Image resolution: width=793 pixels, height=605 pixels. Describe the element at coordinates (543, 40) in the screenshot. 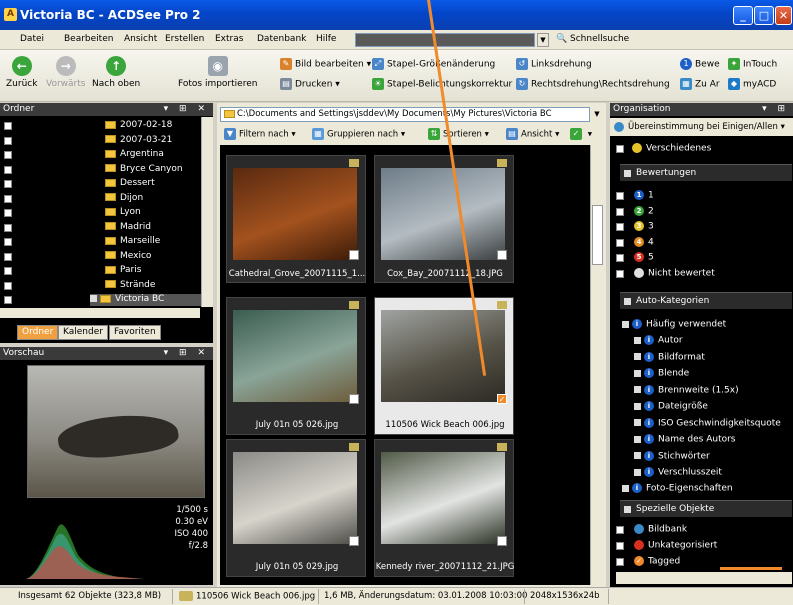

I see `search-dropdown-icon: ▼` at that location.